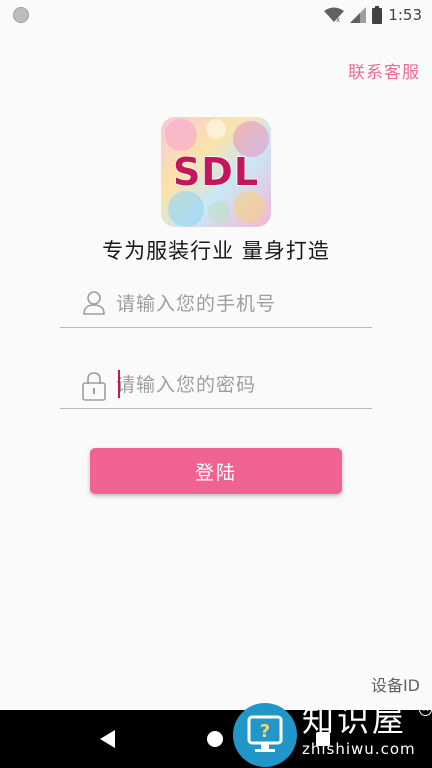  Describe the element at coordinates (395, 684) in the screenshot. I see `device-id-link: 设备ID` at that location.